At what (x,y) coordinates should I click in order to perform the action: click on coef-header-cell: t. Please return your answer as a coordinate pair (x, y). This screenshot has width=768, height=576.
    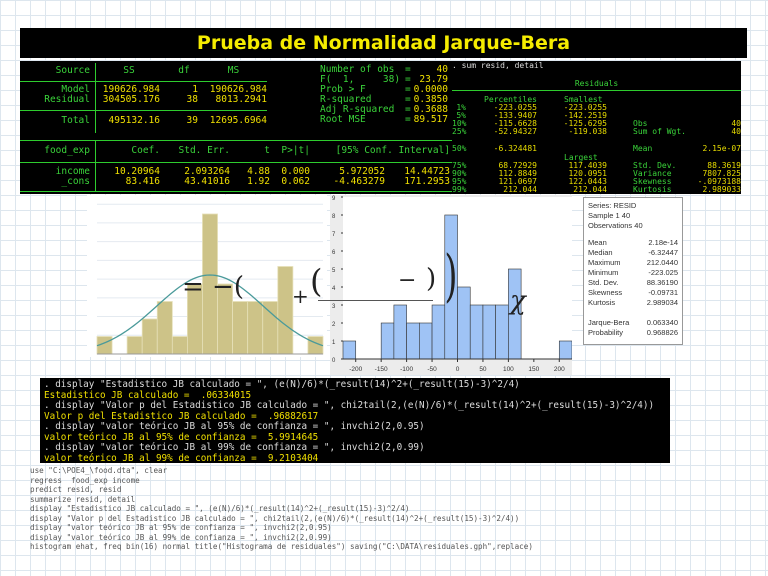
    Looking at the image, I should click on (267, 150).